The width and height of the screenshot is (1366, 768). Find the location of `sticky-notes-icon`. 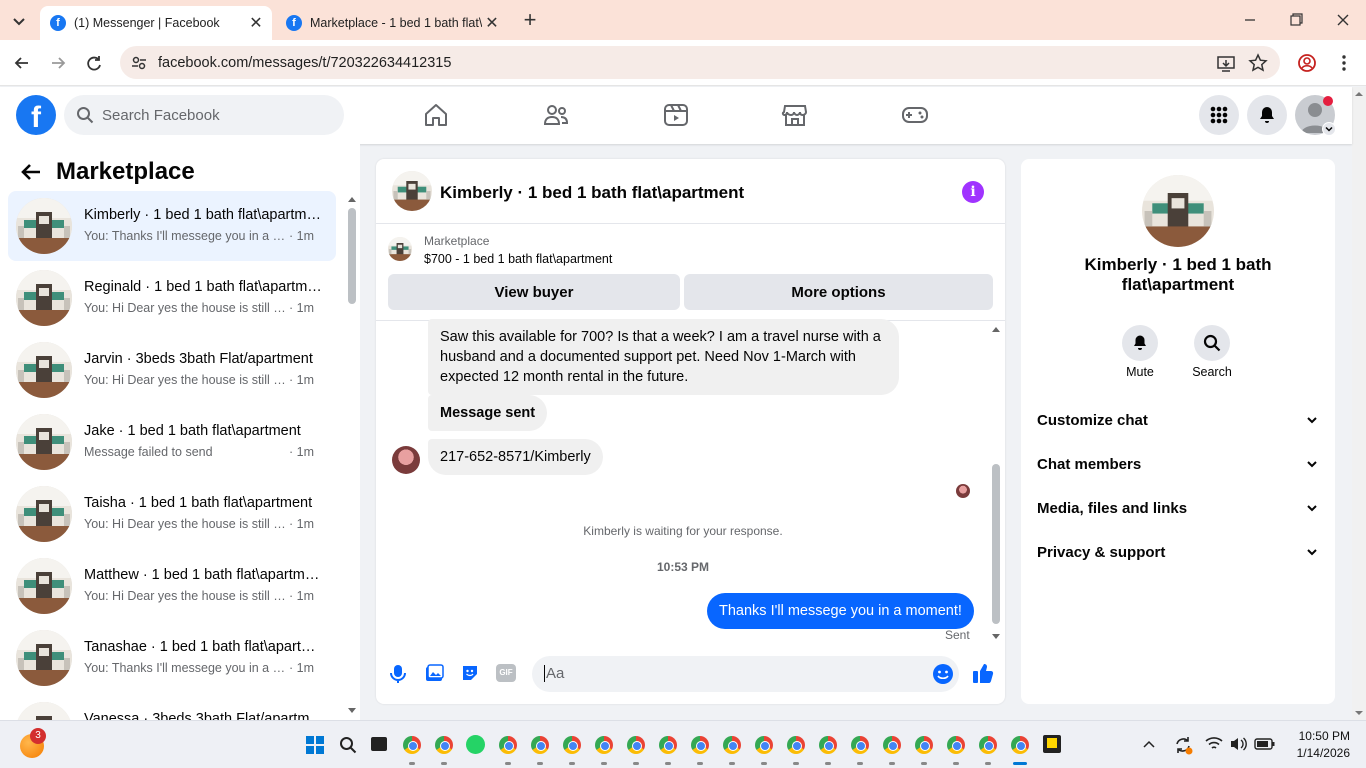

sticky-notes-icon is located at coordinates (1052, 744).